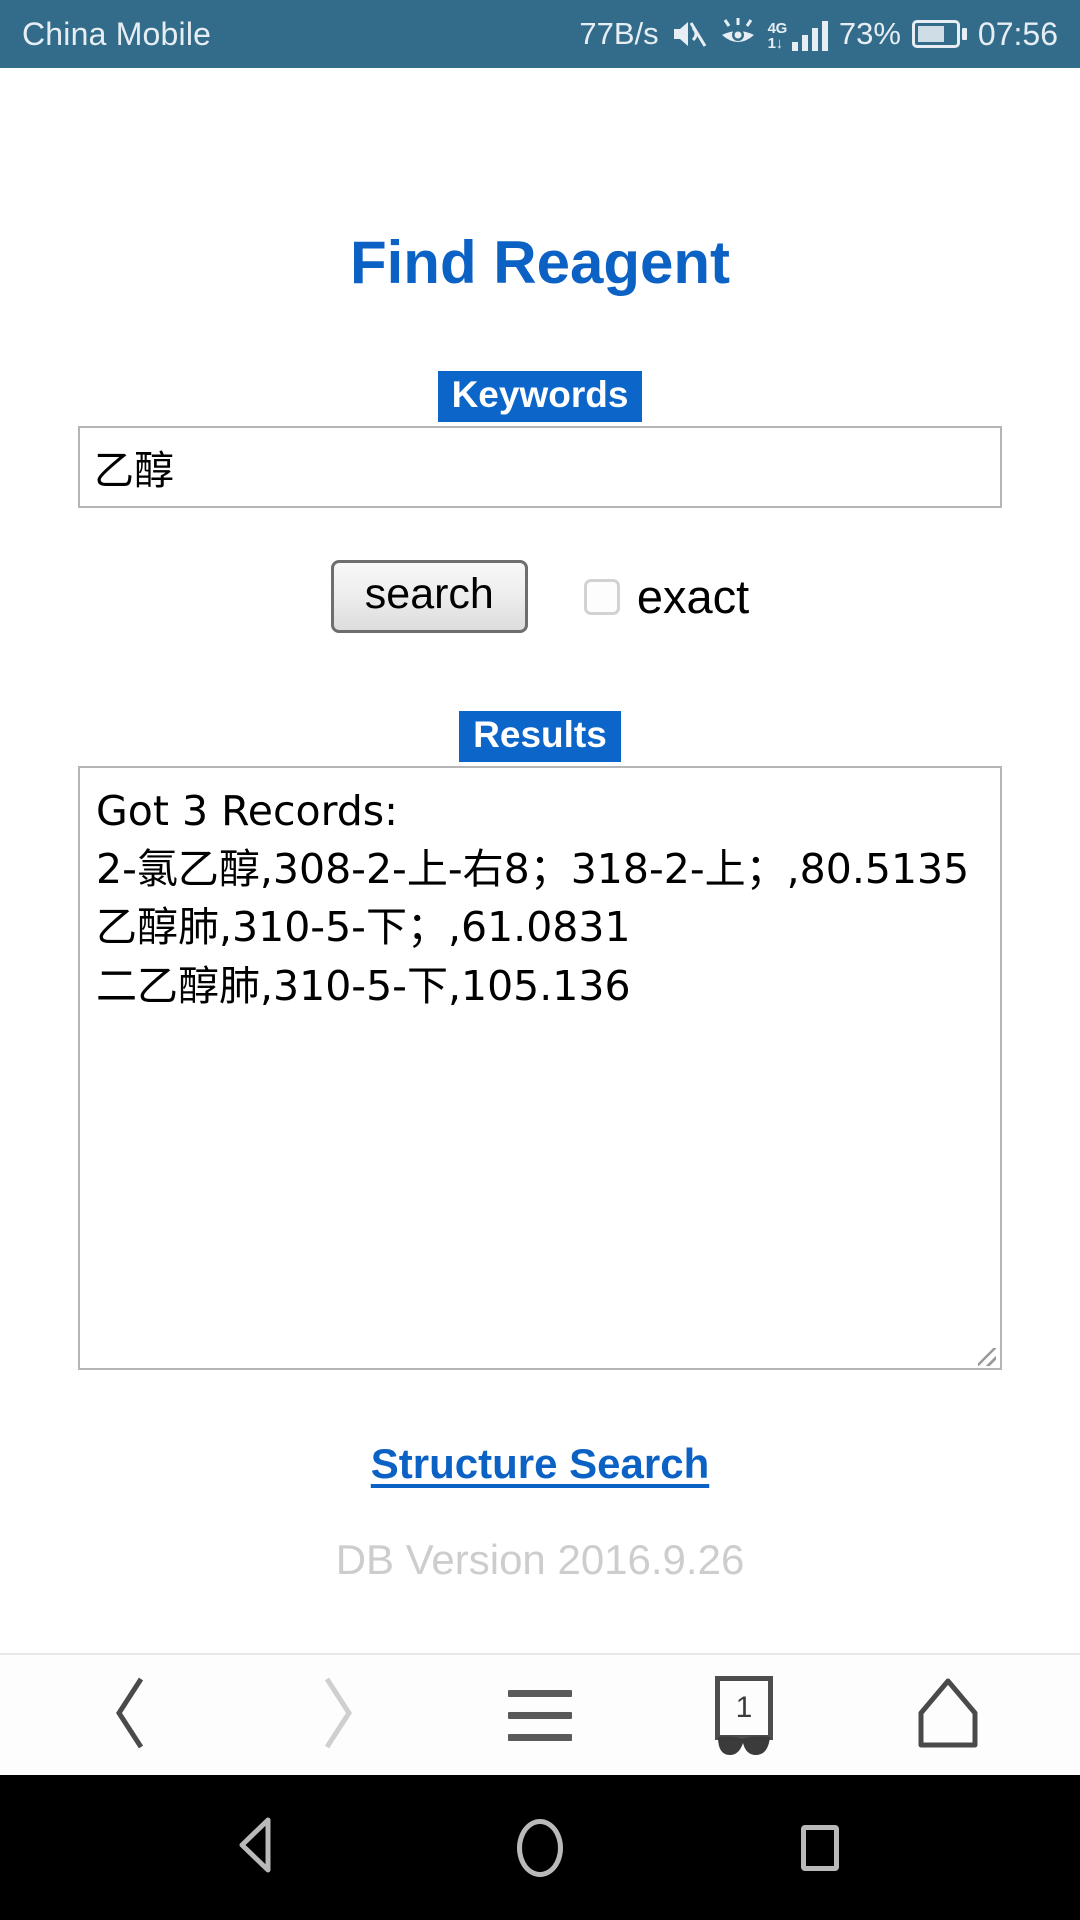 The width and height of the screenshot is (1080, 1920). I want to click on android-navigation-bar, so click(540, 1847).